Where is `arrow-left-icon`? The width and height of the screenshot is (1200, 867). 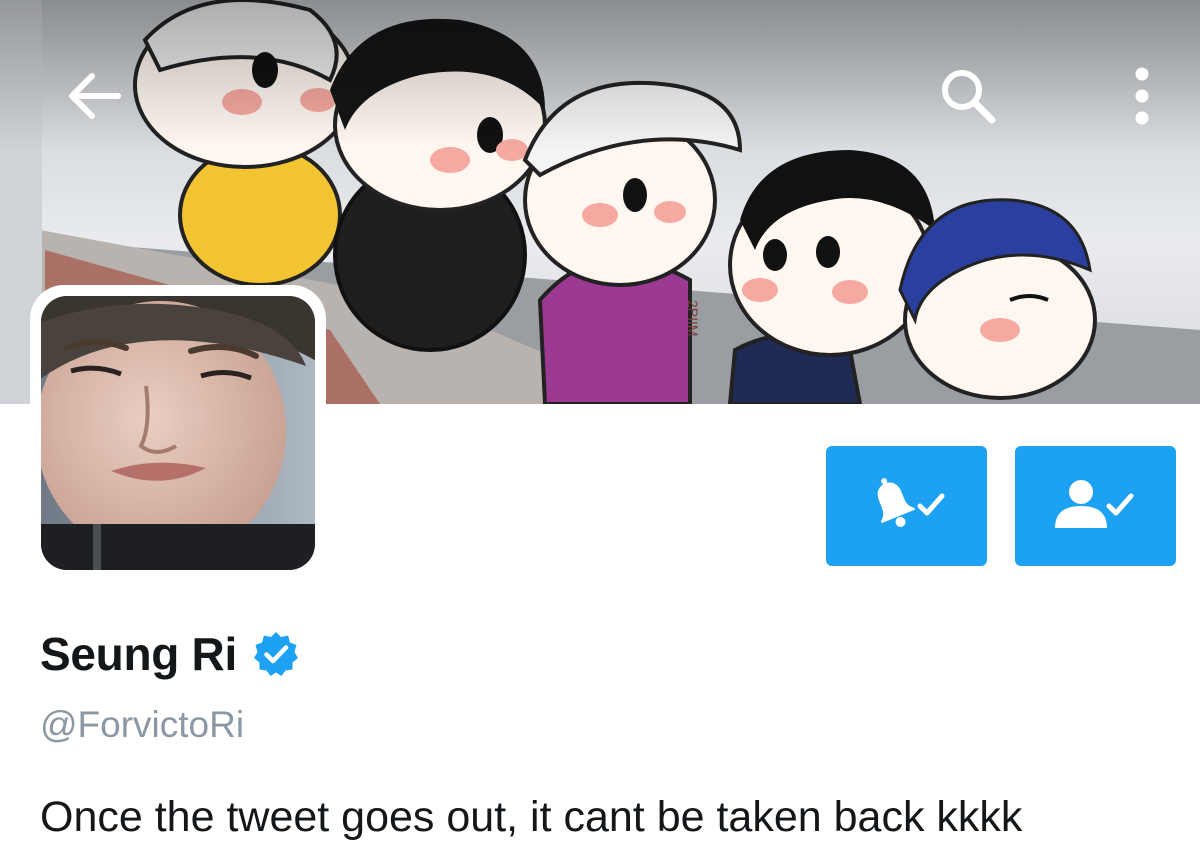
arrow-left-icon is located at coordinates (95, 96).